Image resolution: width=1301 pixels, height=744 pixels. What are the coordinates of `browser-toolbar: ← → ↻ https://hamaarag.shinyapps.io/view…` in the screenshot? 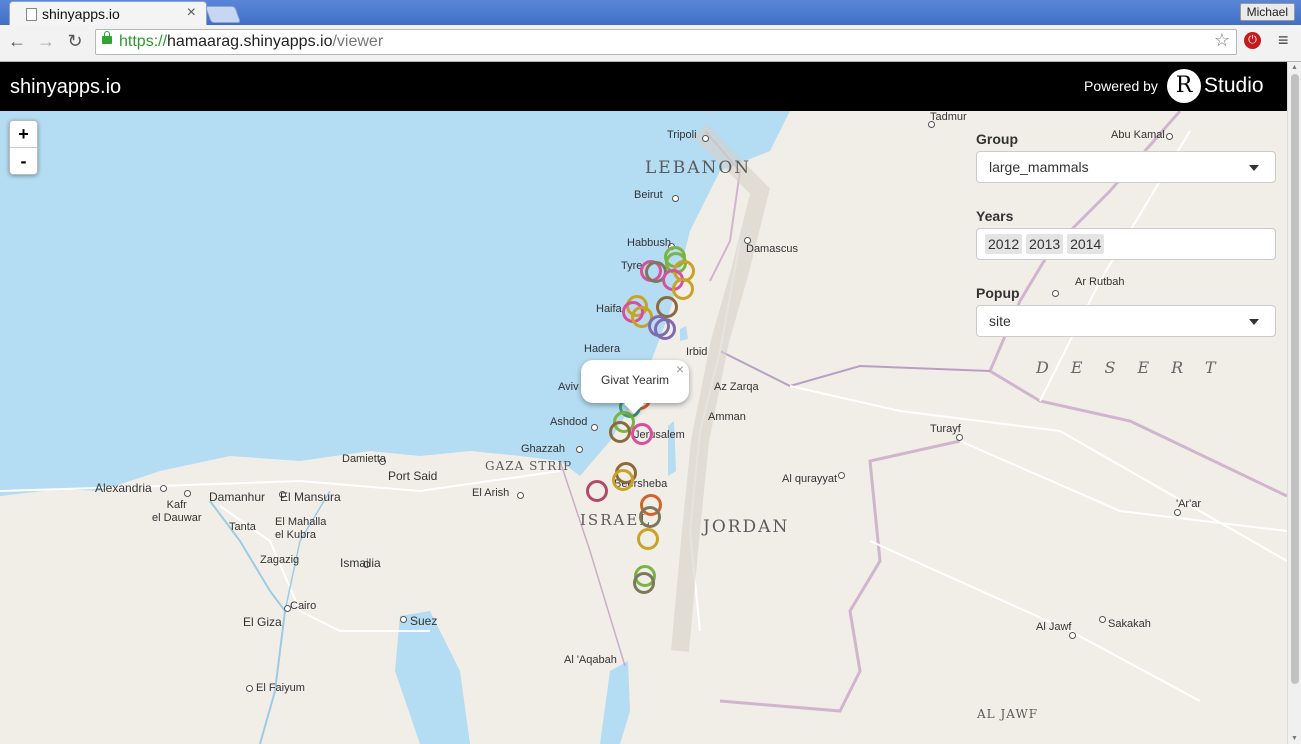 It's located at (650, 43).